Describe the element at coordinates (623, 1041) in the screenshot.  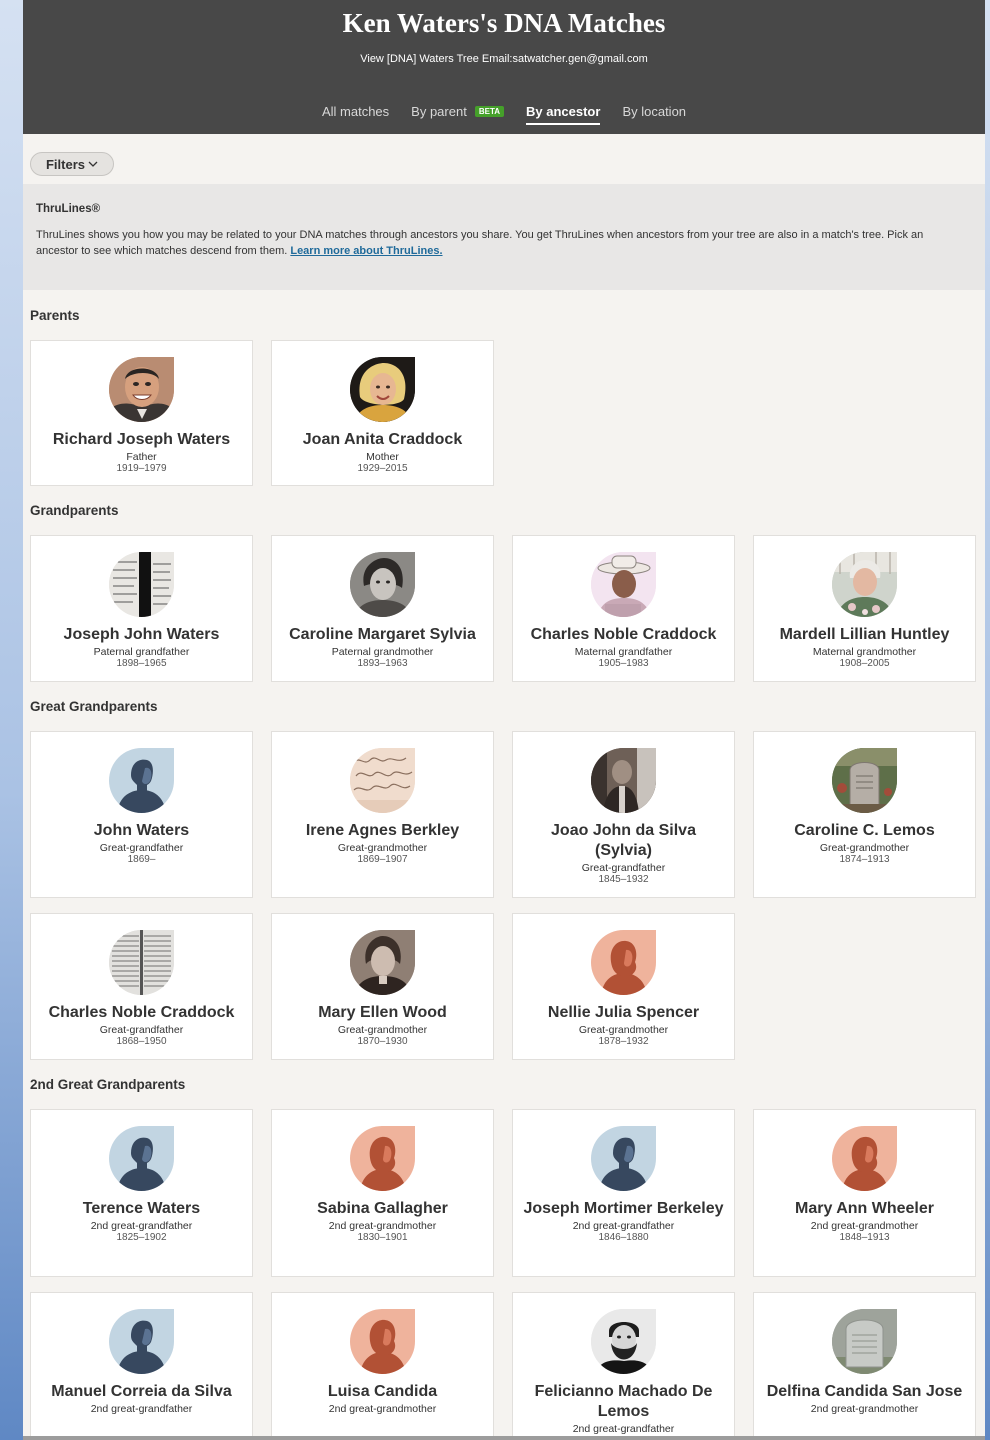
I see `ancestor-dates: 1878–1932` at that location.